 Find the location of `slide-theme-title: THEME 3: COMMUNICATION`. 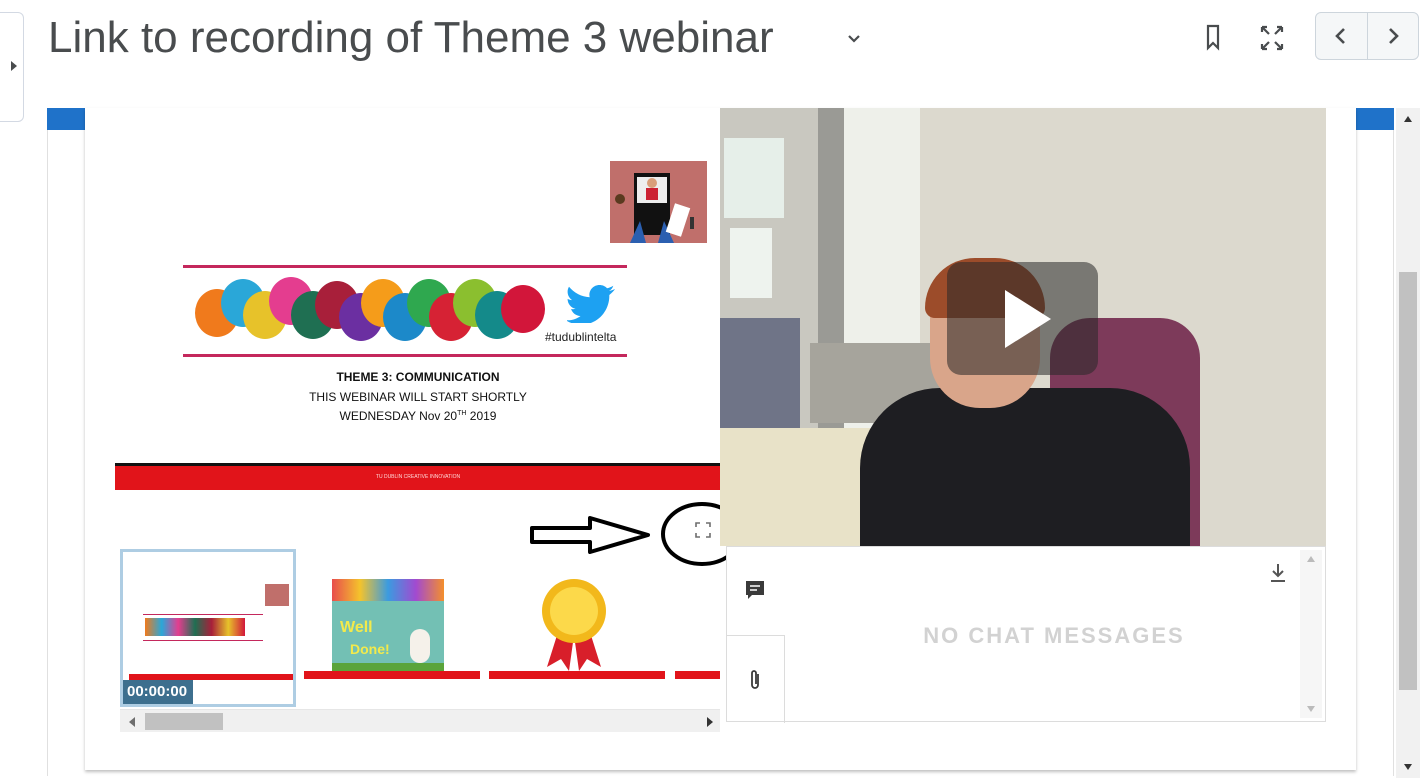

slide-theme-title: THEME 3: COMMUNICATION is located at coordinates (418, 377).